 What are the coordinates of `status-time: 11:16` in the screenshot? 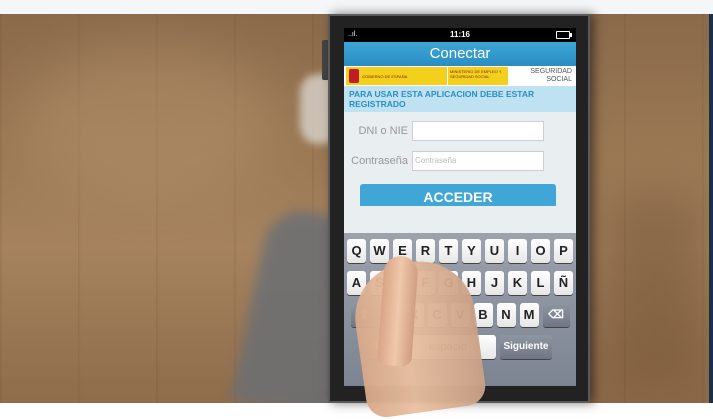 It's located at (460, 34).